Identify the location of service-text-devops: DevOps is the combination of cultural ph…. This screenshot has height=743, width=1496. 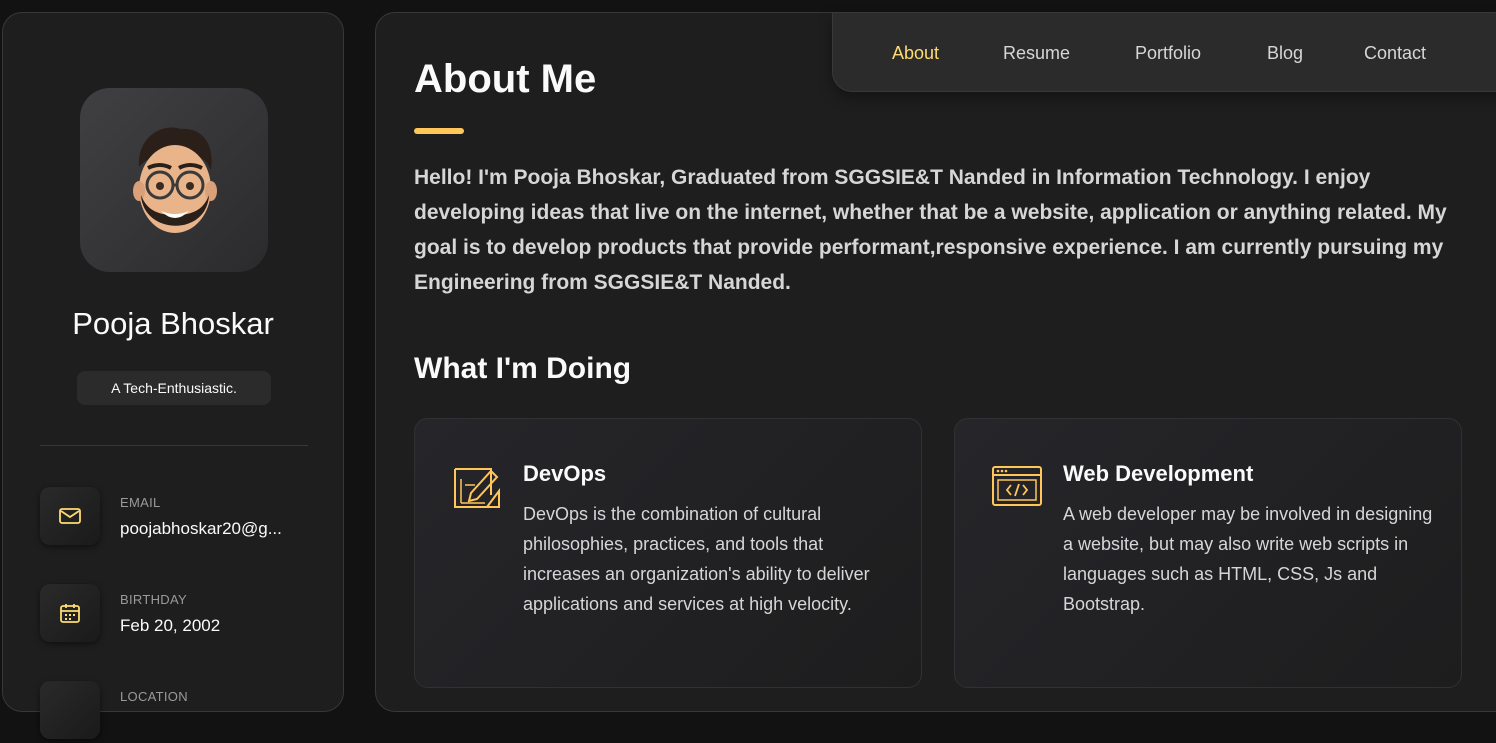
(696, 559).